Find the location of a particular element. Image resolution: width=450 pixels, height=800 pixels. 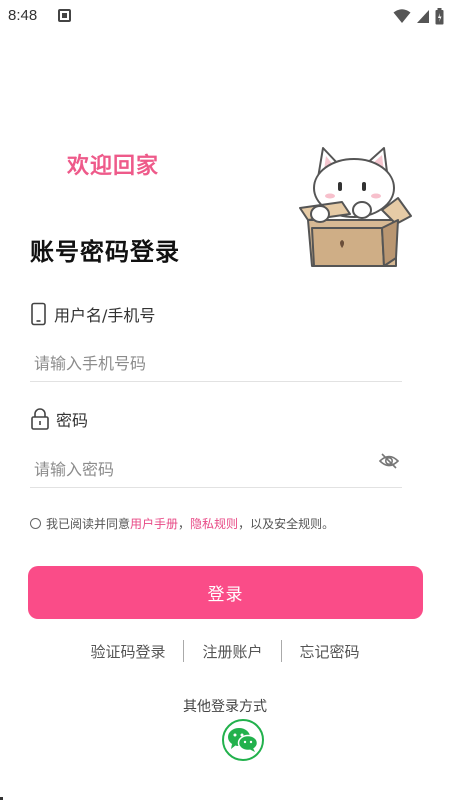

wechat-icon is located at coordinates (243, 740).